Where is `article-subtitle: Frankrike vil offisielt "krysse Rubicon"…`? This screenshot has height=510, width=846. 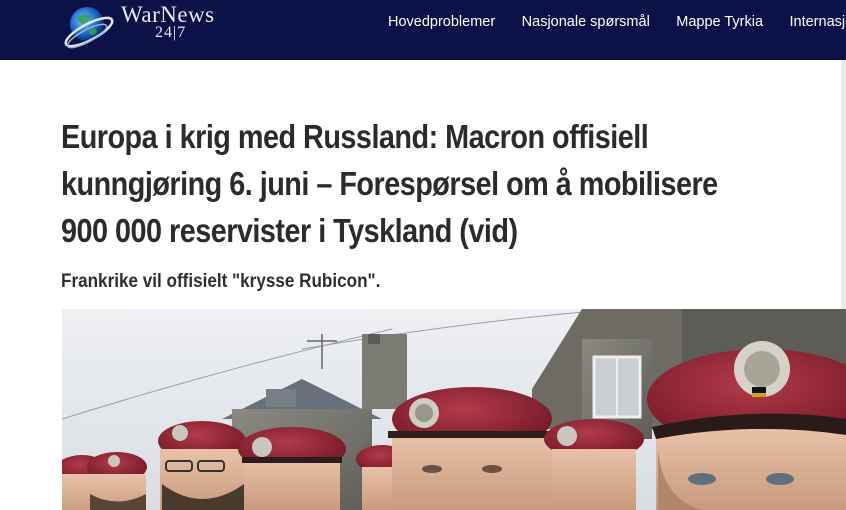
article-subtitle: Frankrike vil offisielt "krysse Rubicon"… is located at coordinates (221, 281).